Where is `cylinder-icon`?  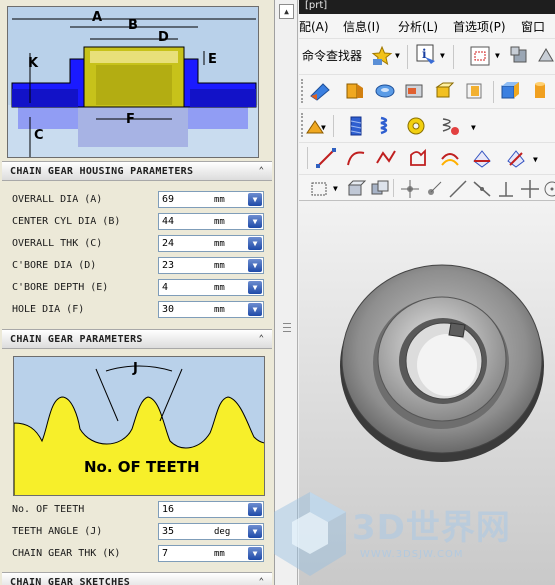 cylinder-icon is located at coordinates (540, 91).